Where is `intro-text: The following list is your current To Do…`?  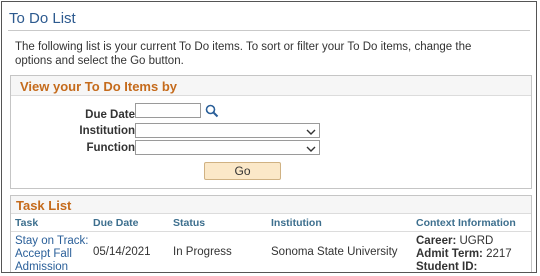
intro-text: The following list is your current To Do… is located at coordinates (243, 54).